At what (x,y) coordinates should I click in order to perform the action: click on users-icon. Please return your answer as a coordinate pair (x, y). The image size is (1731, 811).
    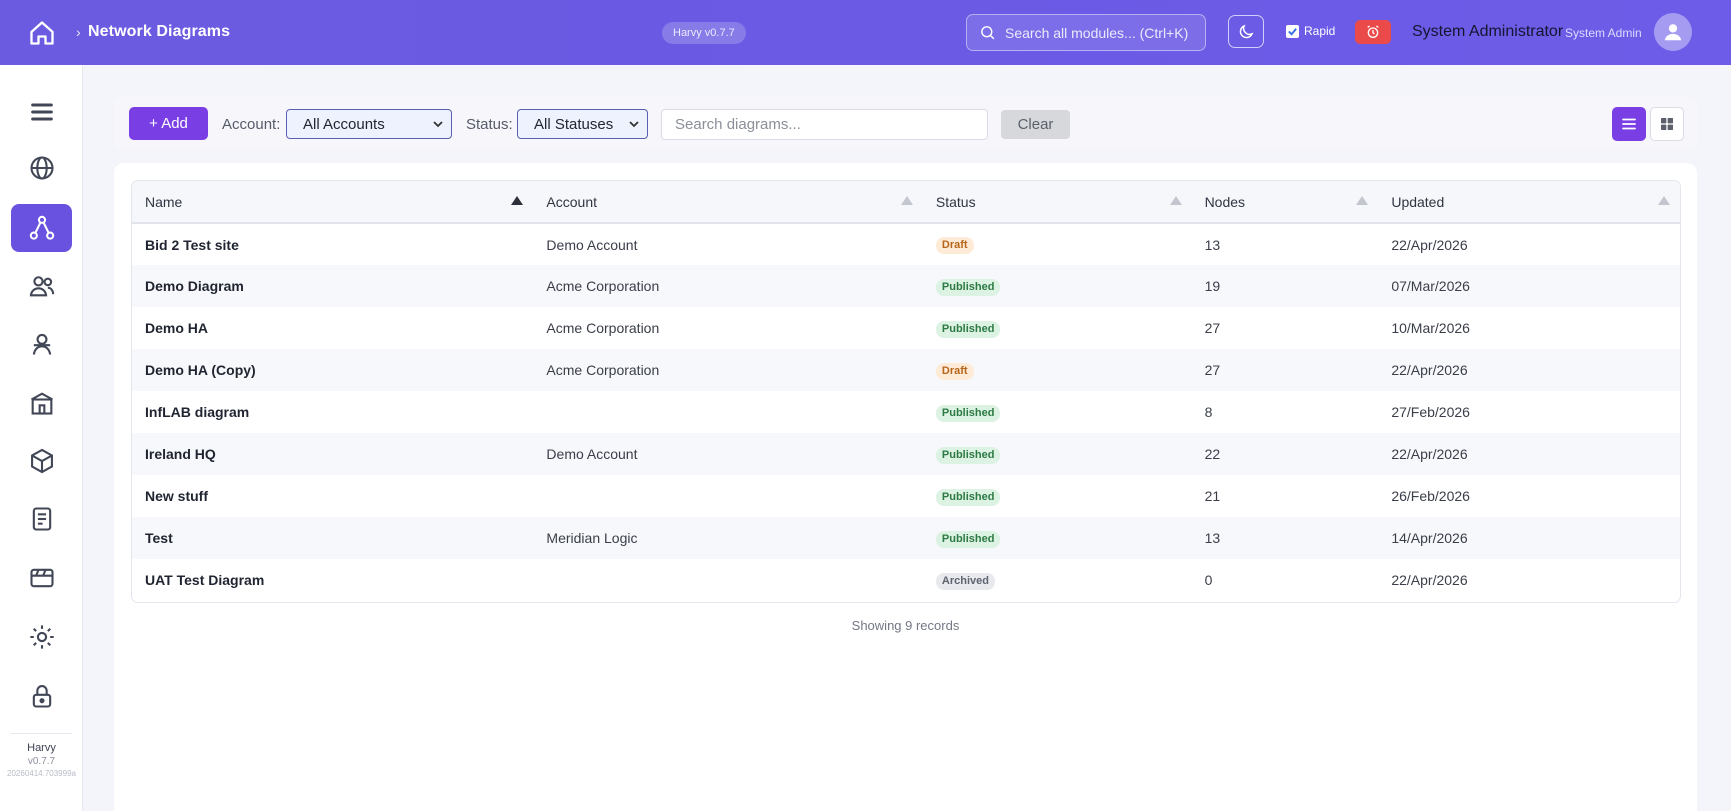
    Looking at the image, I should click on (41, 286).